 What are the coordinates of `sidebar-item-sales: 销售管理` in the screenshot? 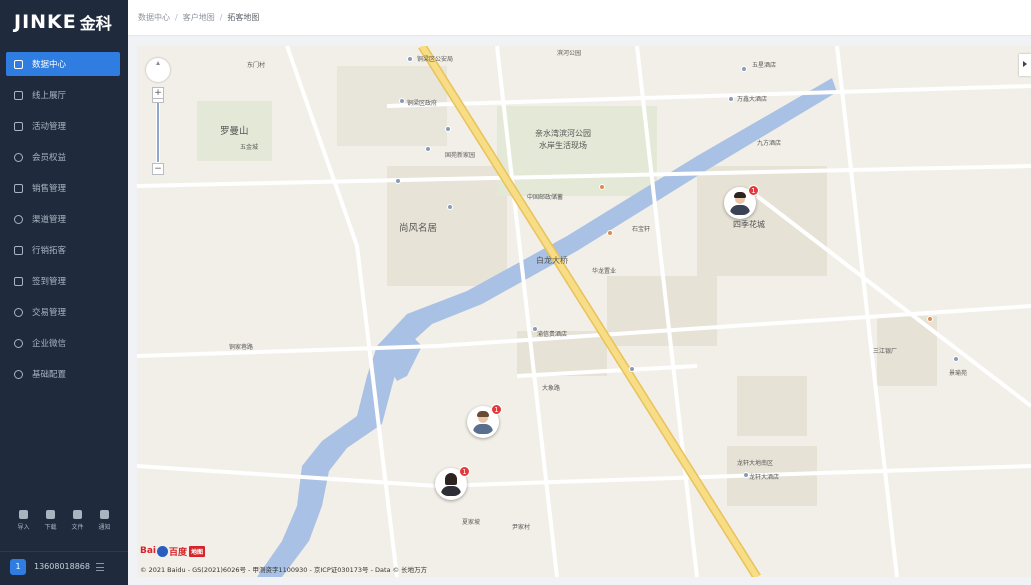 It's located at (63, 188).